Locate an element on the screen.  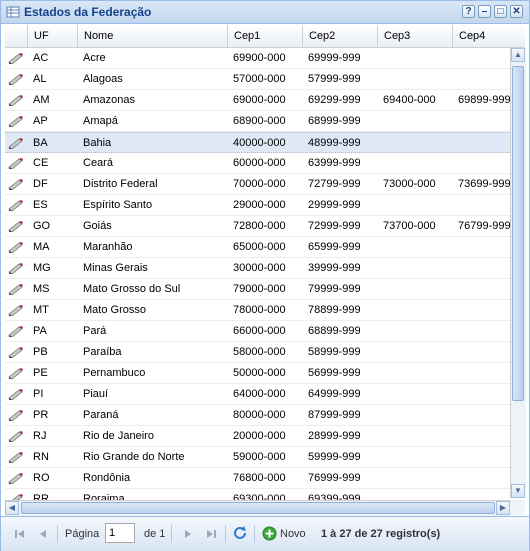
vertical-scroll-thumb is located at coordinates (518, 233).